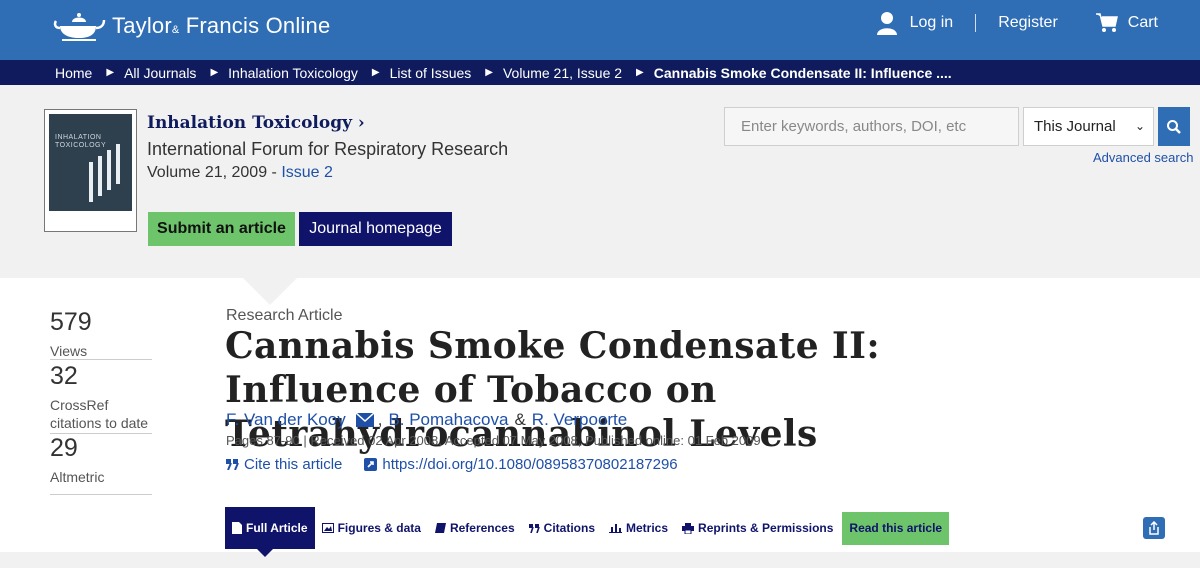 The image size is (1200, 568). What do you see at coordinates (73, 73) in the screenshot?
I see `breadcrumb-home: Home` at bounding box center [73, 73].